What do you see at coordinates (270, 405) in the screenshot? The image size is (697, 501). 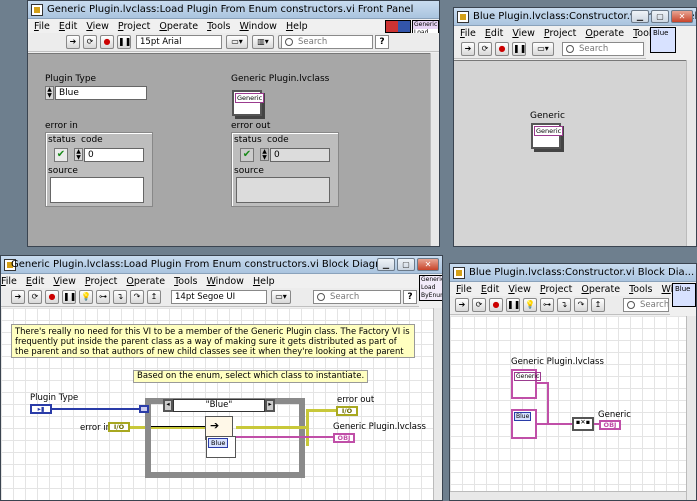 I see `case-increment-icon: ▸` at bounding box center [270, 405].